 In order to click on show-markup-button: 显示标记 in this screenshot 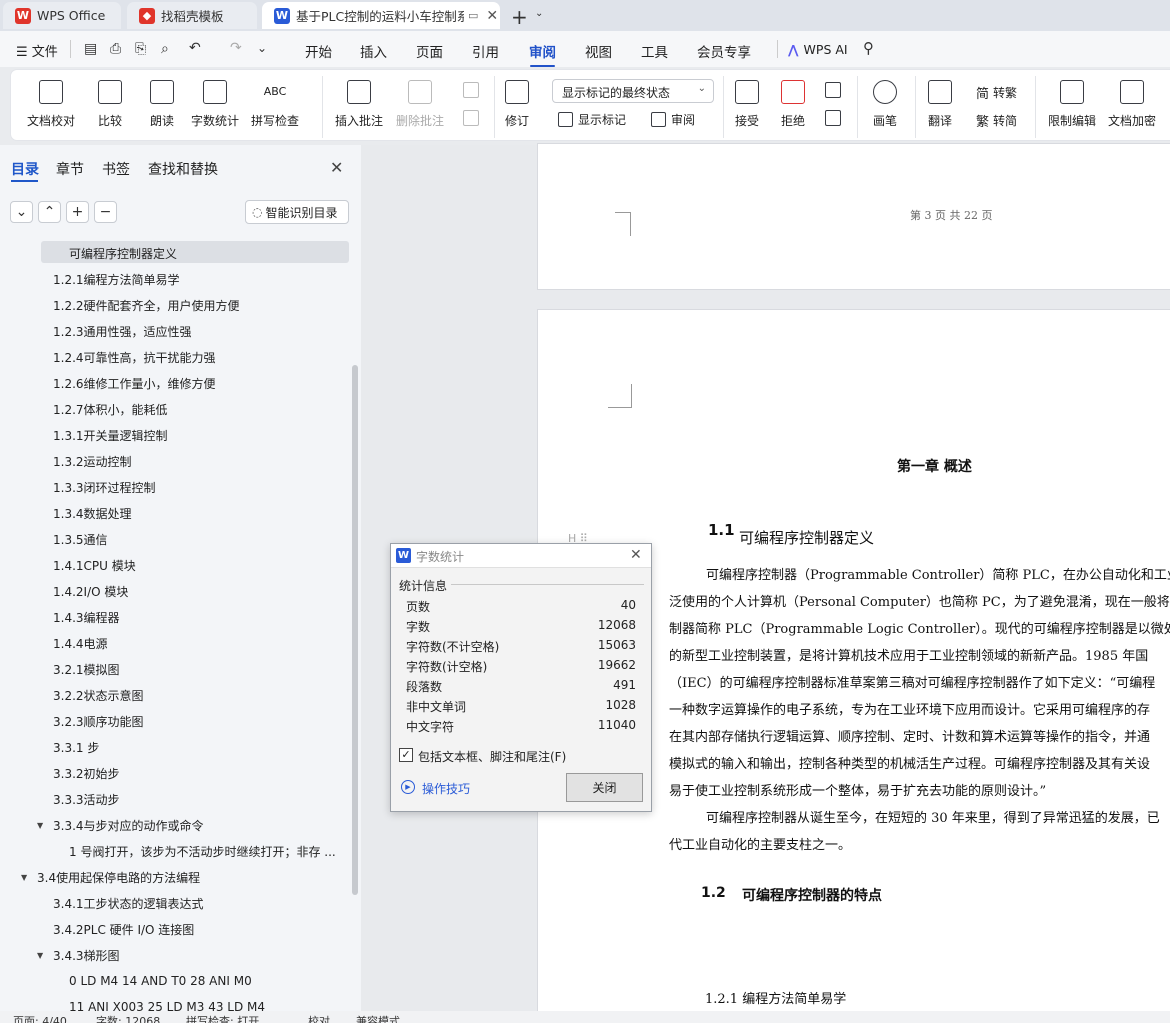, I will do `click(592, 119)`.